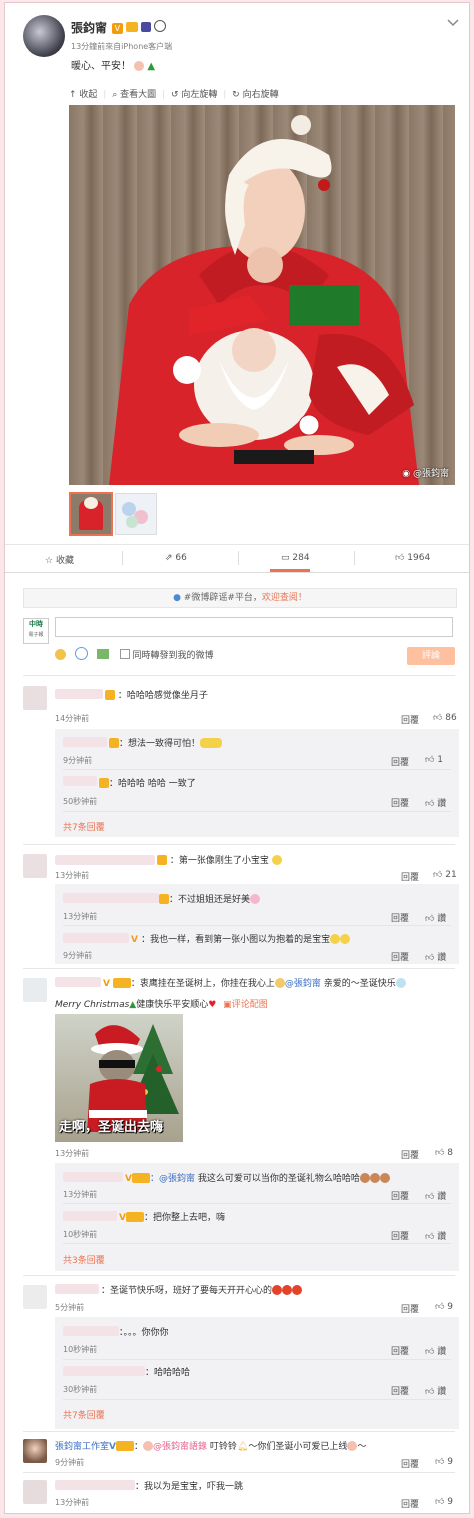 This screenshot has width=474, height=1518. I want to click on also-post-checkbox, so click(124, 654).